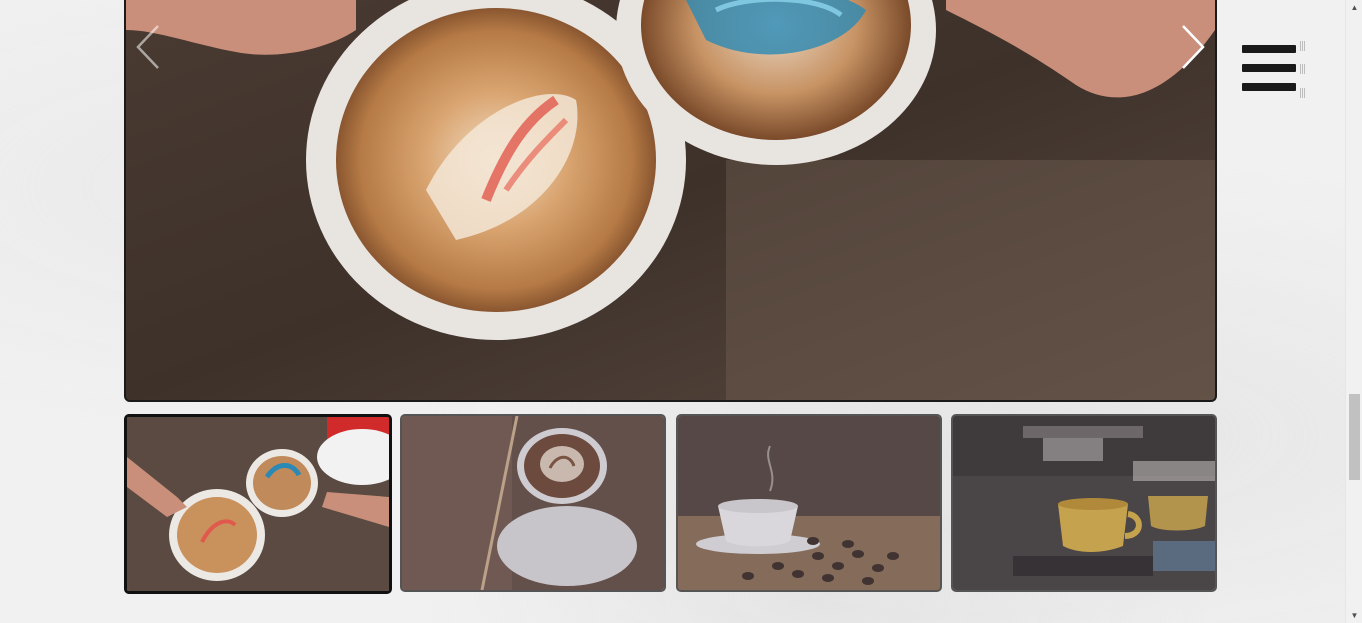 The height and width of the screenshot is (623, 1362). I want to click on scroll-down-icon: ▼, so click(1354, 615).